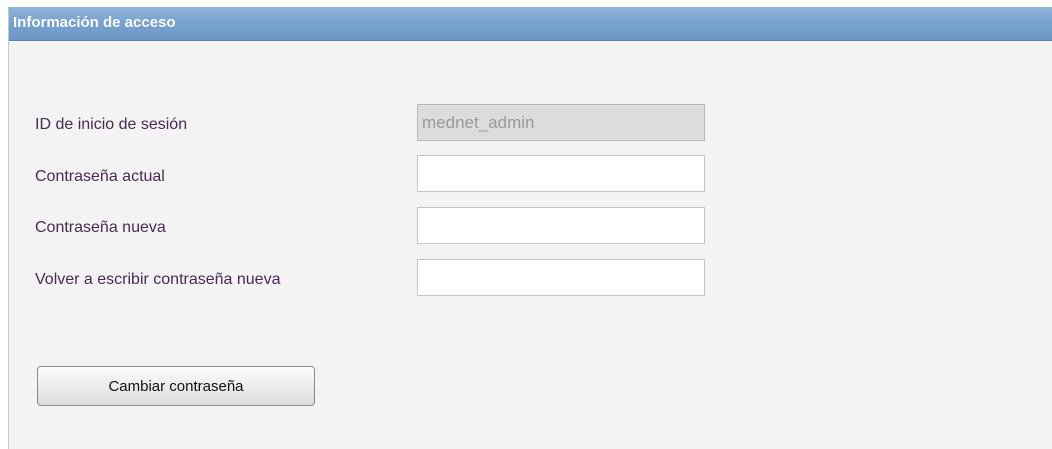 The image size is (1052, 449). I want to click on new-password-label: Contraseña nueva, so click(100, 227).